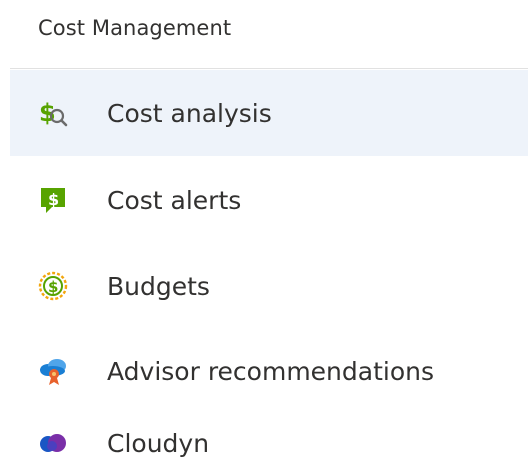 The width and height of the screenshot is (528, 473). I want to click on section-header: Cost Management, so click(135, 28).